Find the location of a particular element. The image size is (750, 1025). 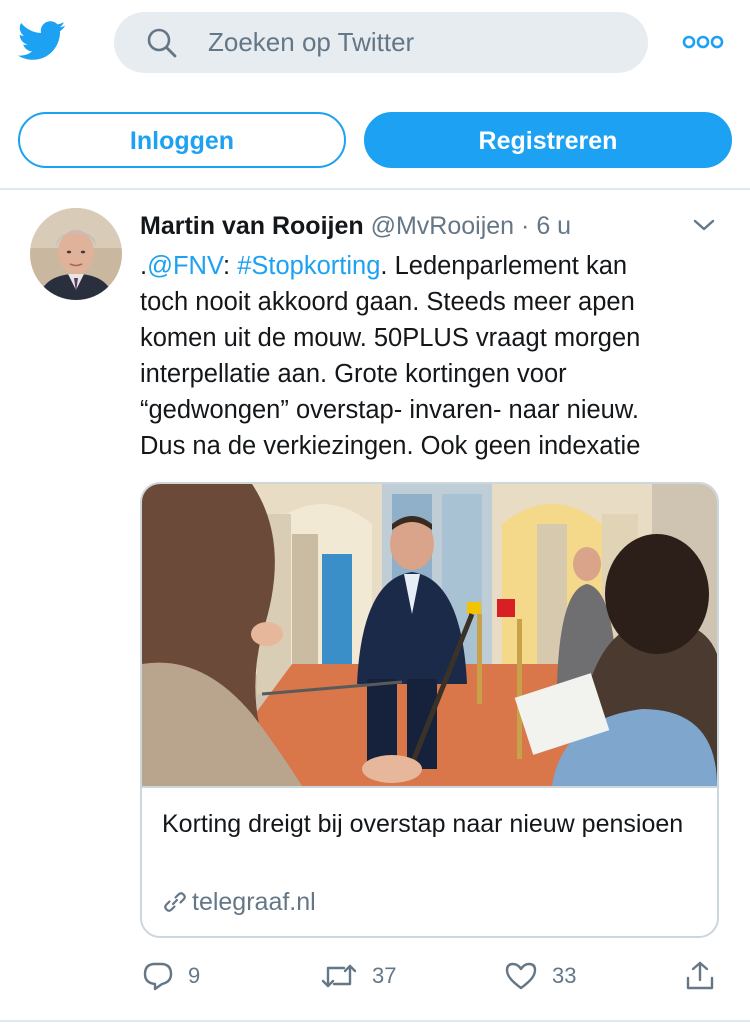

search-box: Zoeken op Twitter is located at coordinates (381, 42).